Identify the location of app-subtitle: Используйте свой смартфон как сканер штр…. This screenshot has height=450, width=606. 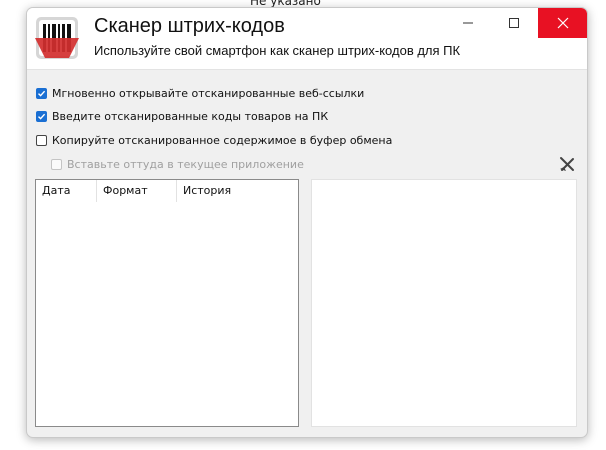
(277, 50).